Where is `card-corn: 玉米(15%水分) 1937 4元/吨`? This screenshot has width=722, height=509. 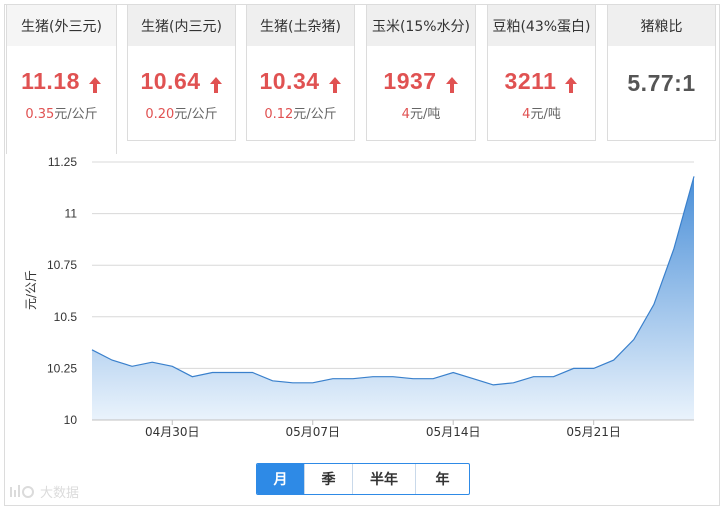 card-corn: 玉米(15%水分) 1937 4元/吨 is located at coordinates (421, 72).